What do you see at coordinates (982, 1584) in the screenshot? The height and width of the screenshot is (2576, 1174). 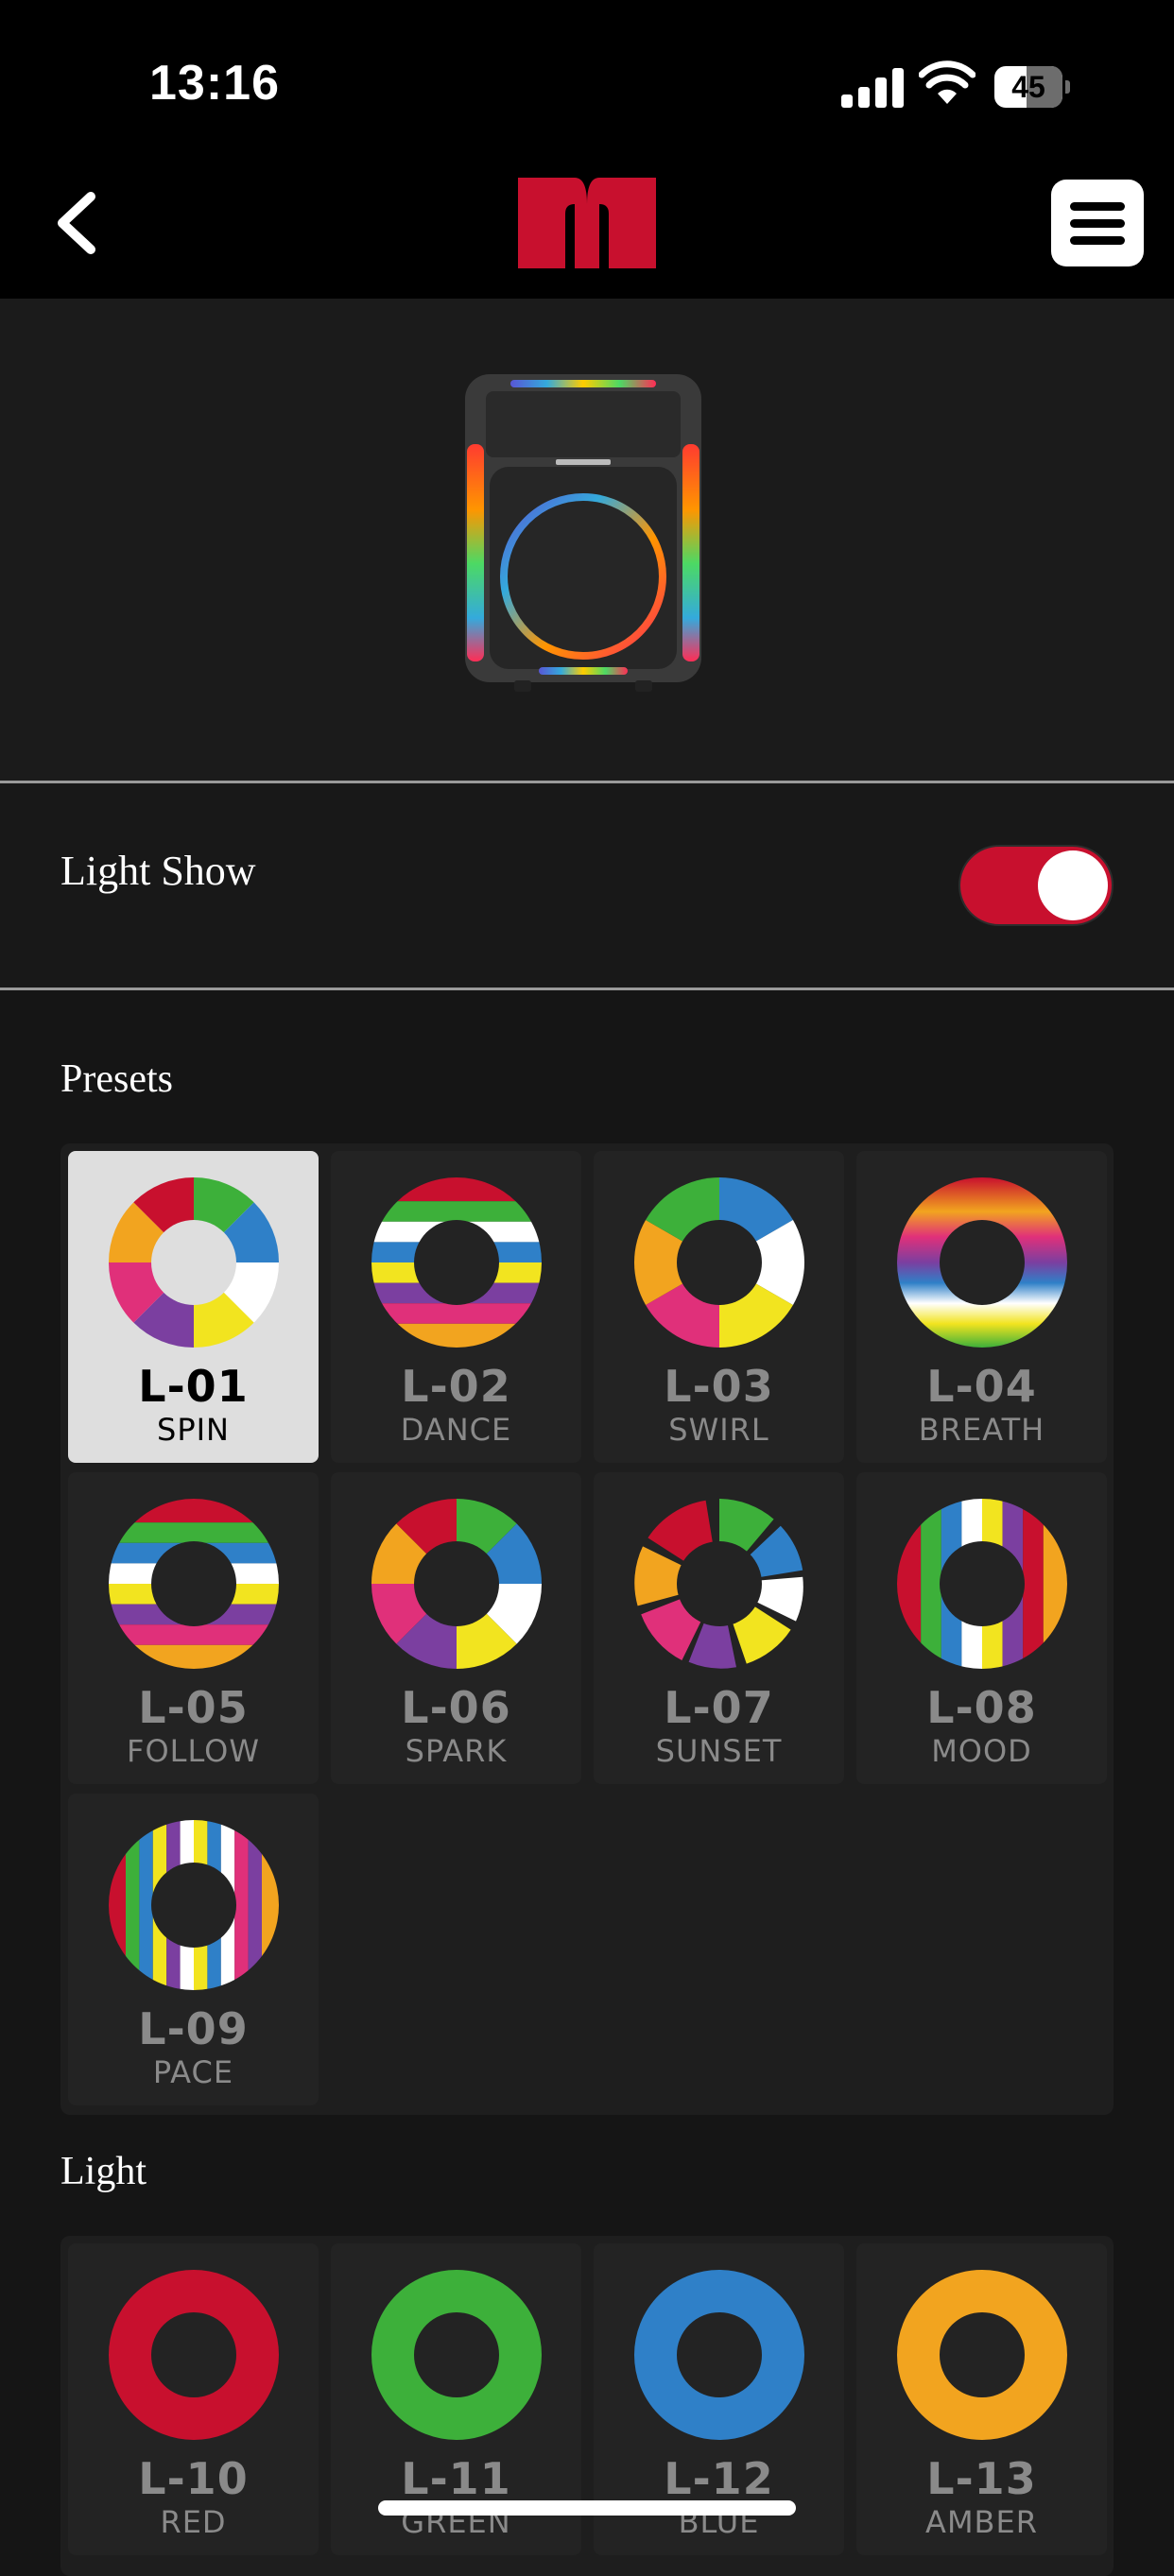 I see `mood-pattern-icon` at bounding box center [982, 1584].